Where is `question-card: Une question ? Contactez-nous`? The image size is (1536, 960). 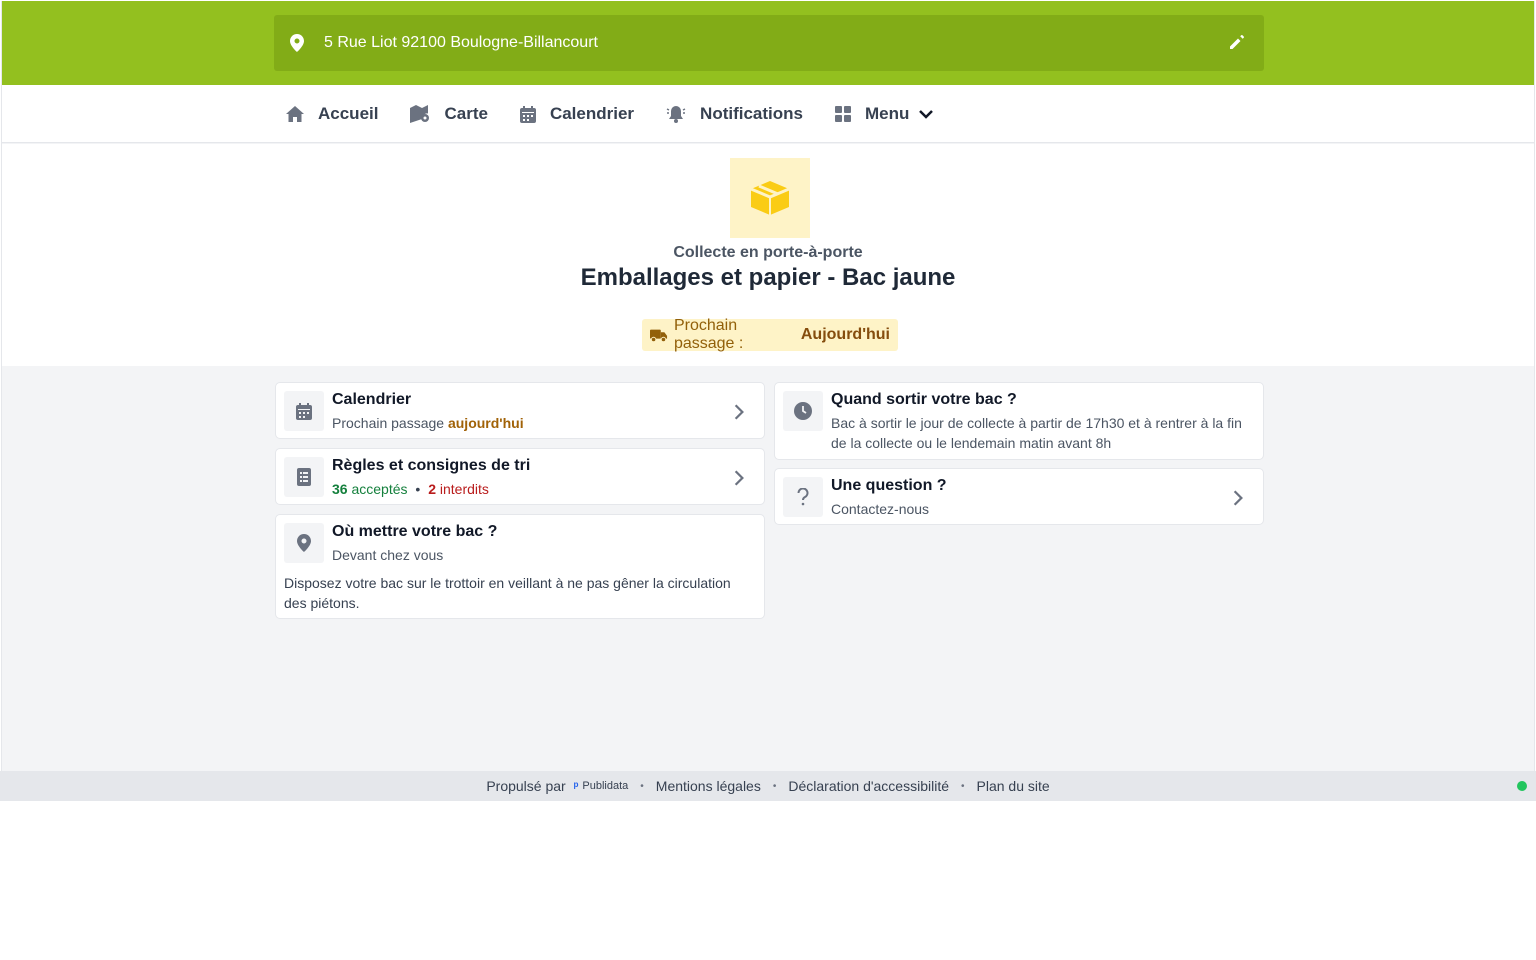 question-card: Une question ? Contactez-nous is located at coordinates (1019, 496).